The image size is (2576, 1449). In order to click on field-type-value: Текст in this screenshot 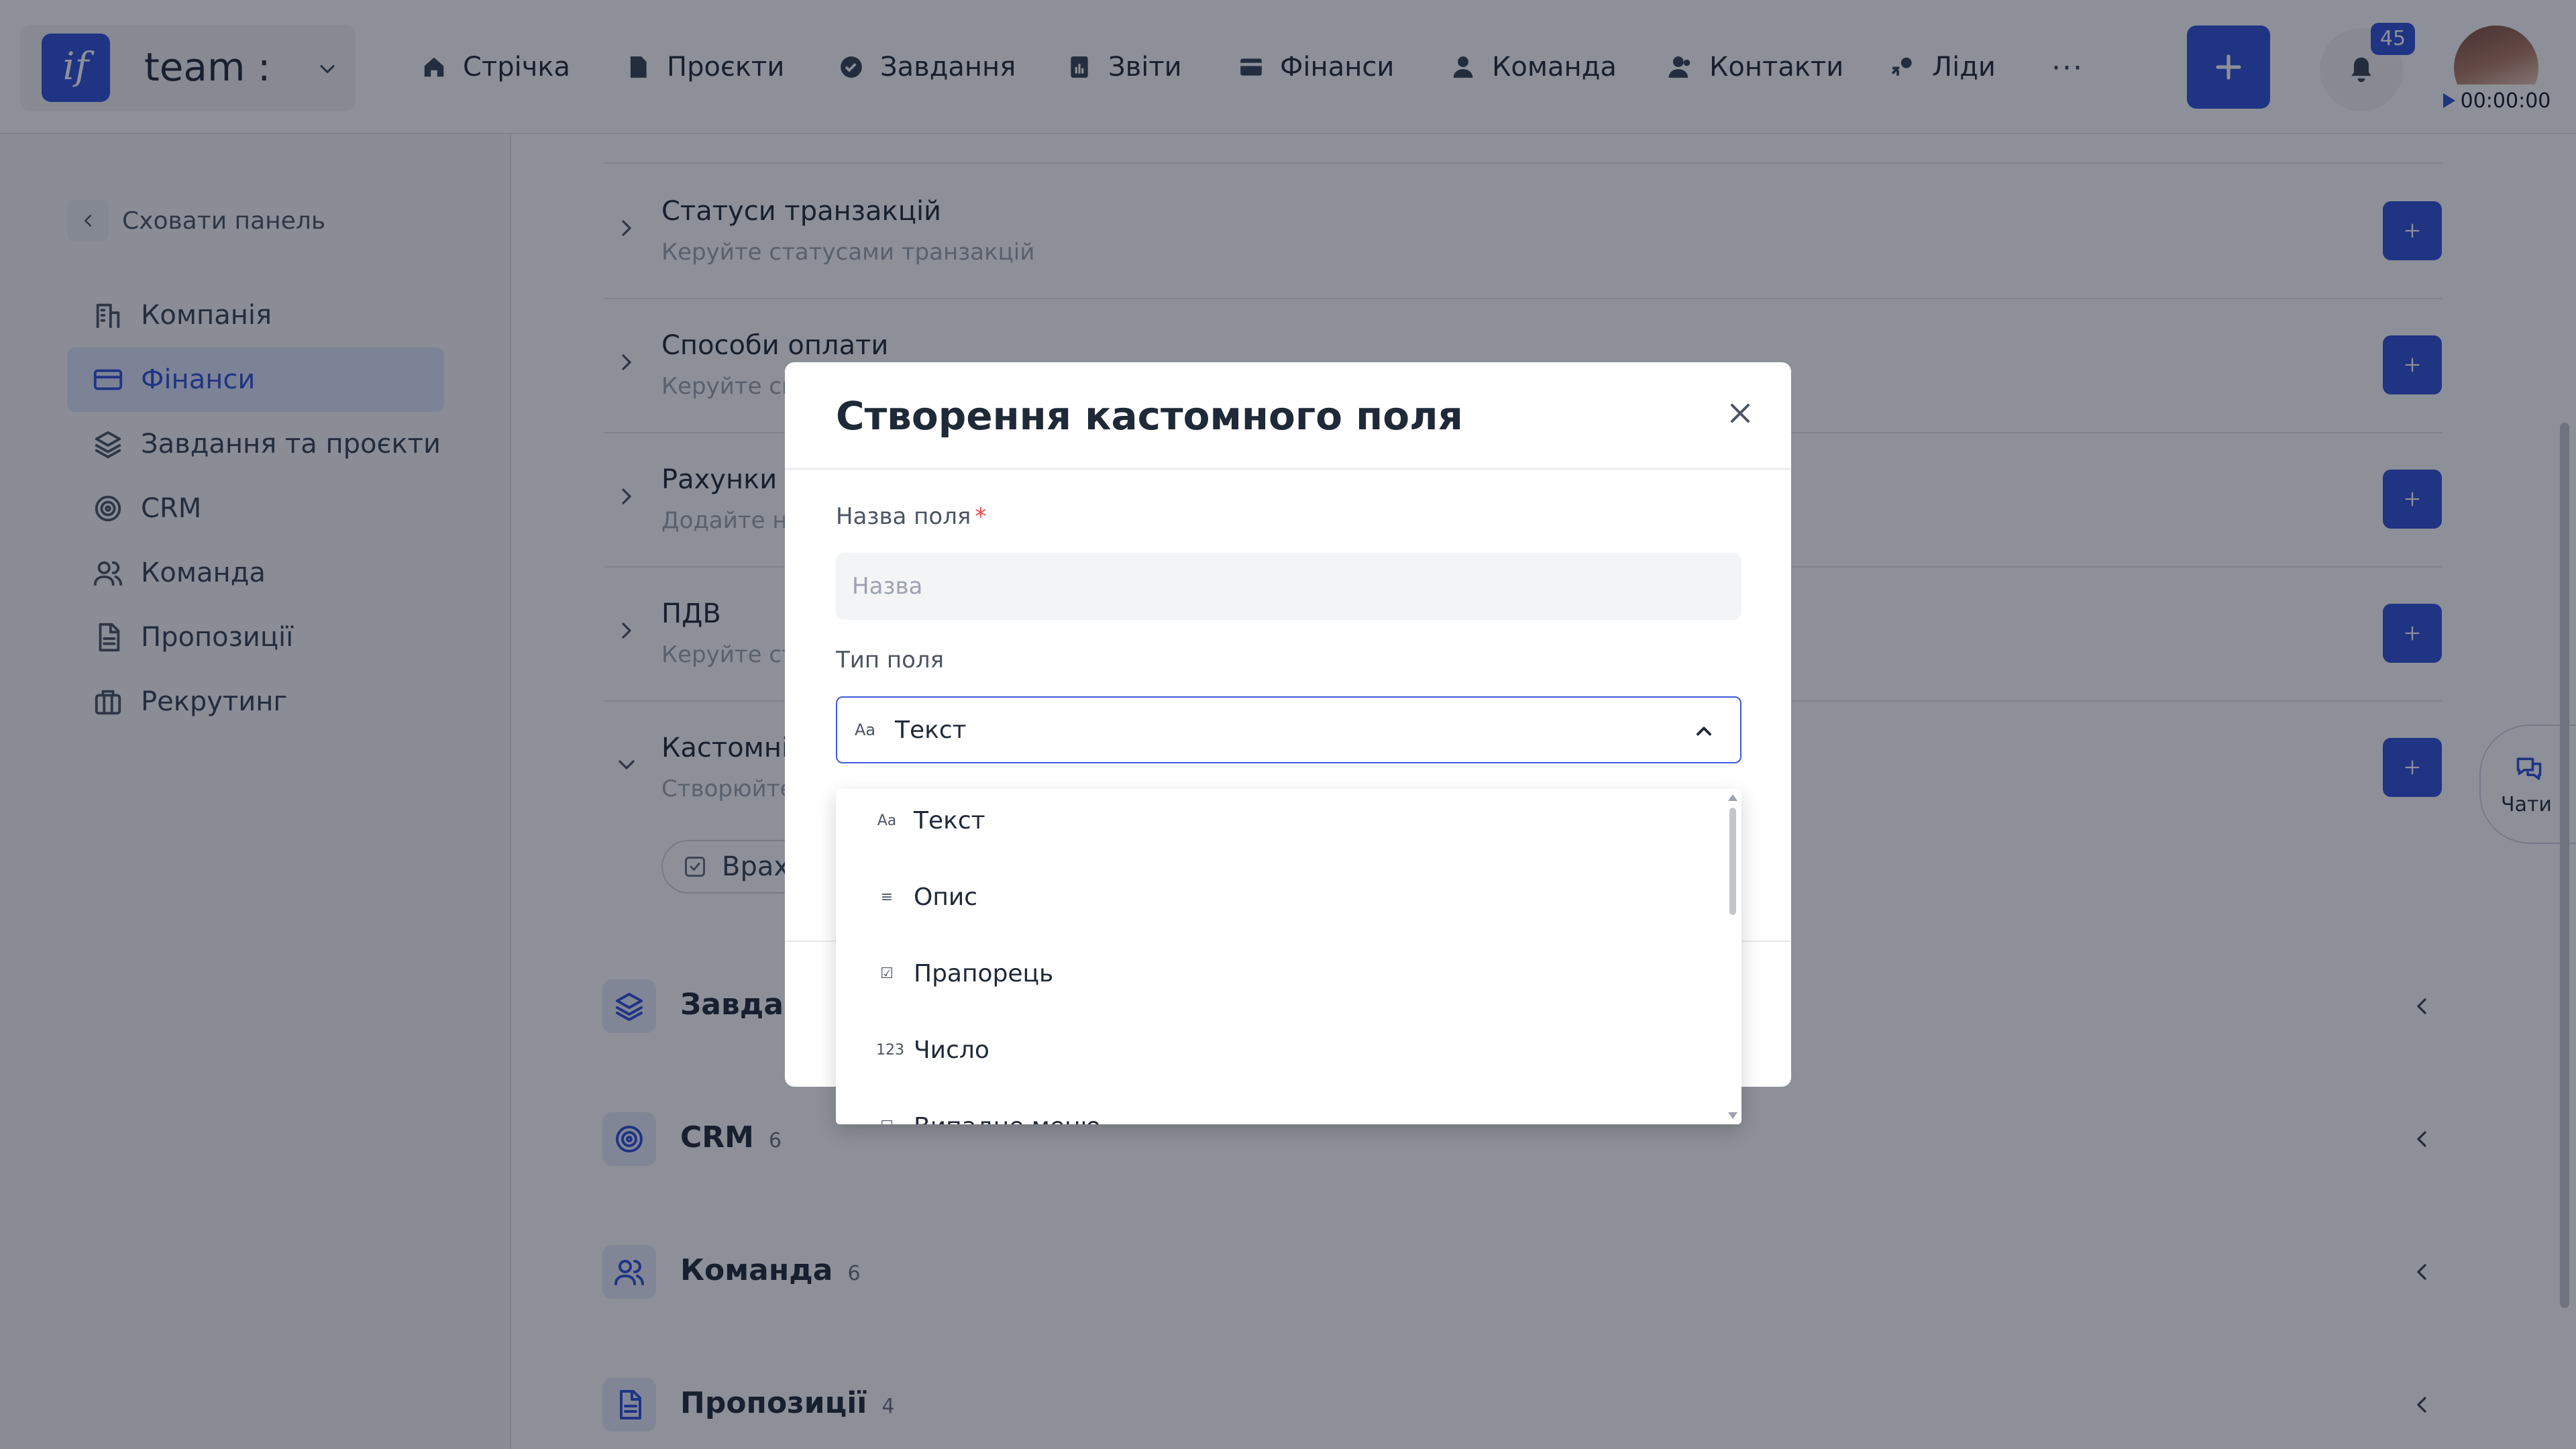, I will do `click(931, 730)`.